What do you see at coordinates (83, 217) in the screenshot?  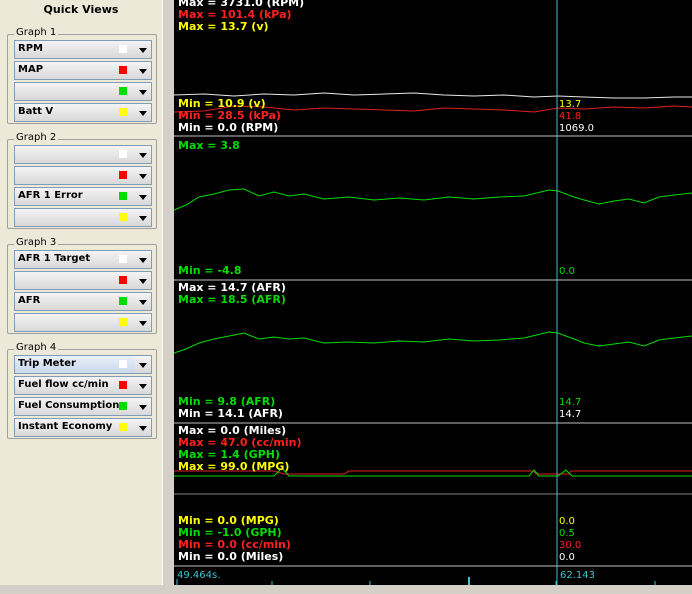 I see `graph2-channel-4-select` at bounding box center [83, 217].